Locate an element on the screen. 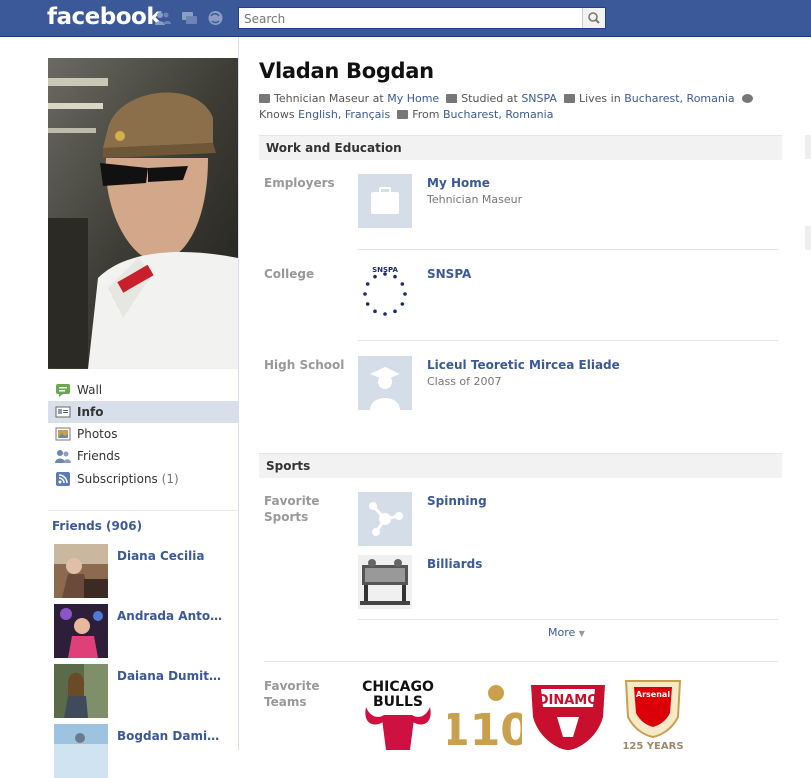  notifications-icon is located at coordinates (215, 18).